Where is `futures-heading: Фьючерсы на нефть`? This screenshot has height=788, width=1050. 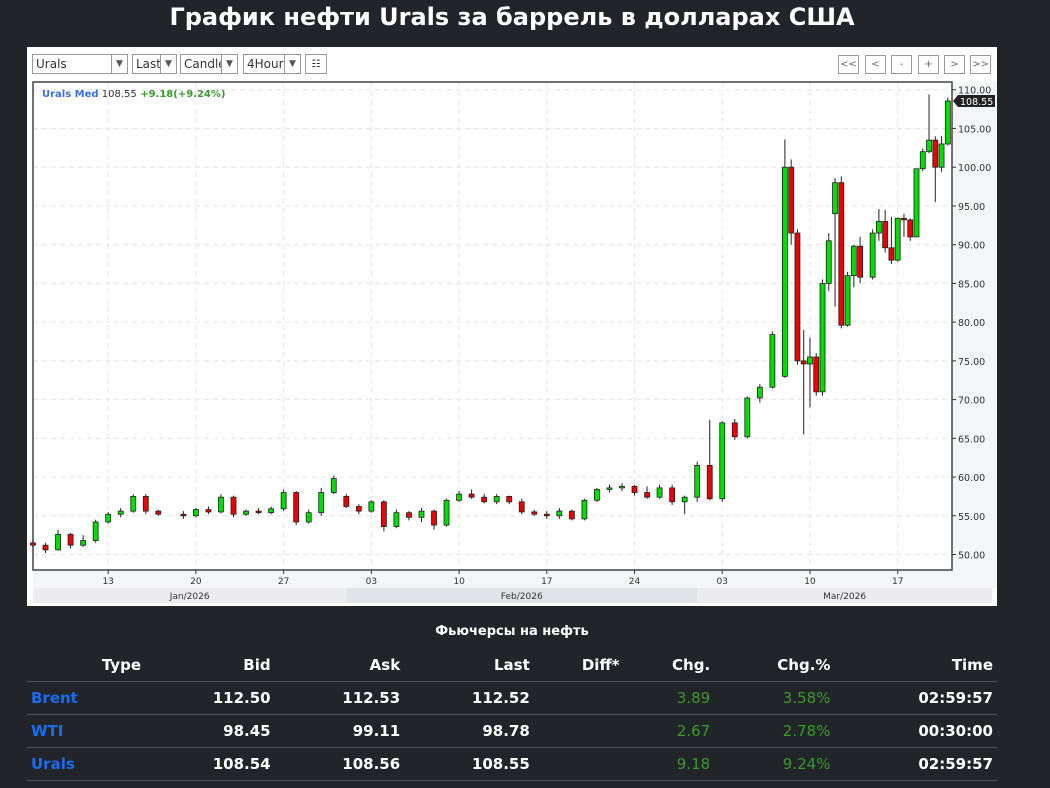
futures-heading: Фьючерсы на нефть is located at coordinates (512, 631).